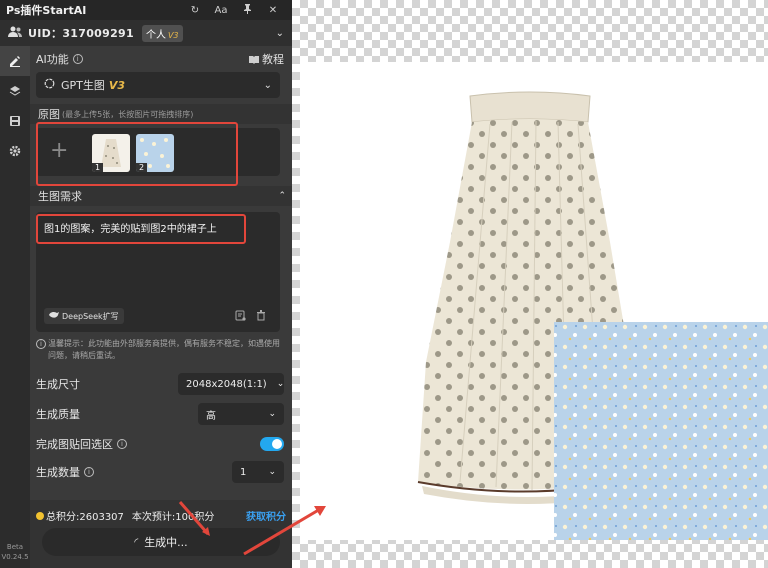 The height and width of the screenshot is (568, 768). Describe the element at coordinates (83, 85) in the screenshot. I see `ai-feature-value: GPT生图` at that location.